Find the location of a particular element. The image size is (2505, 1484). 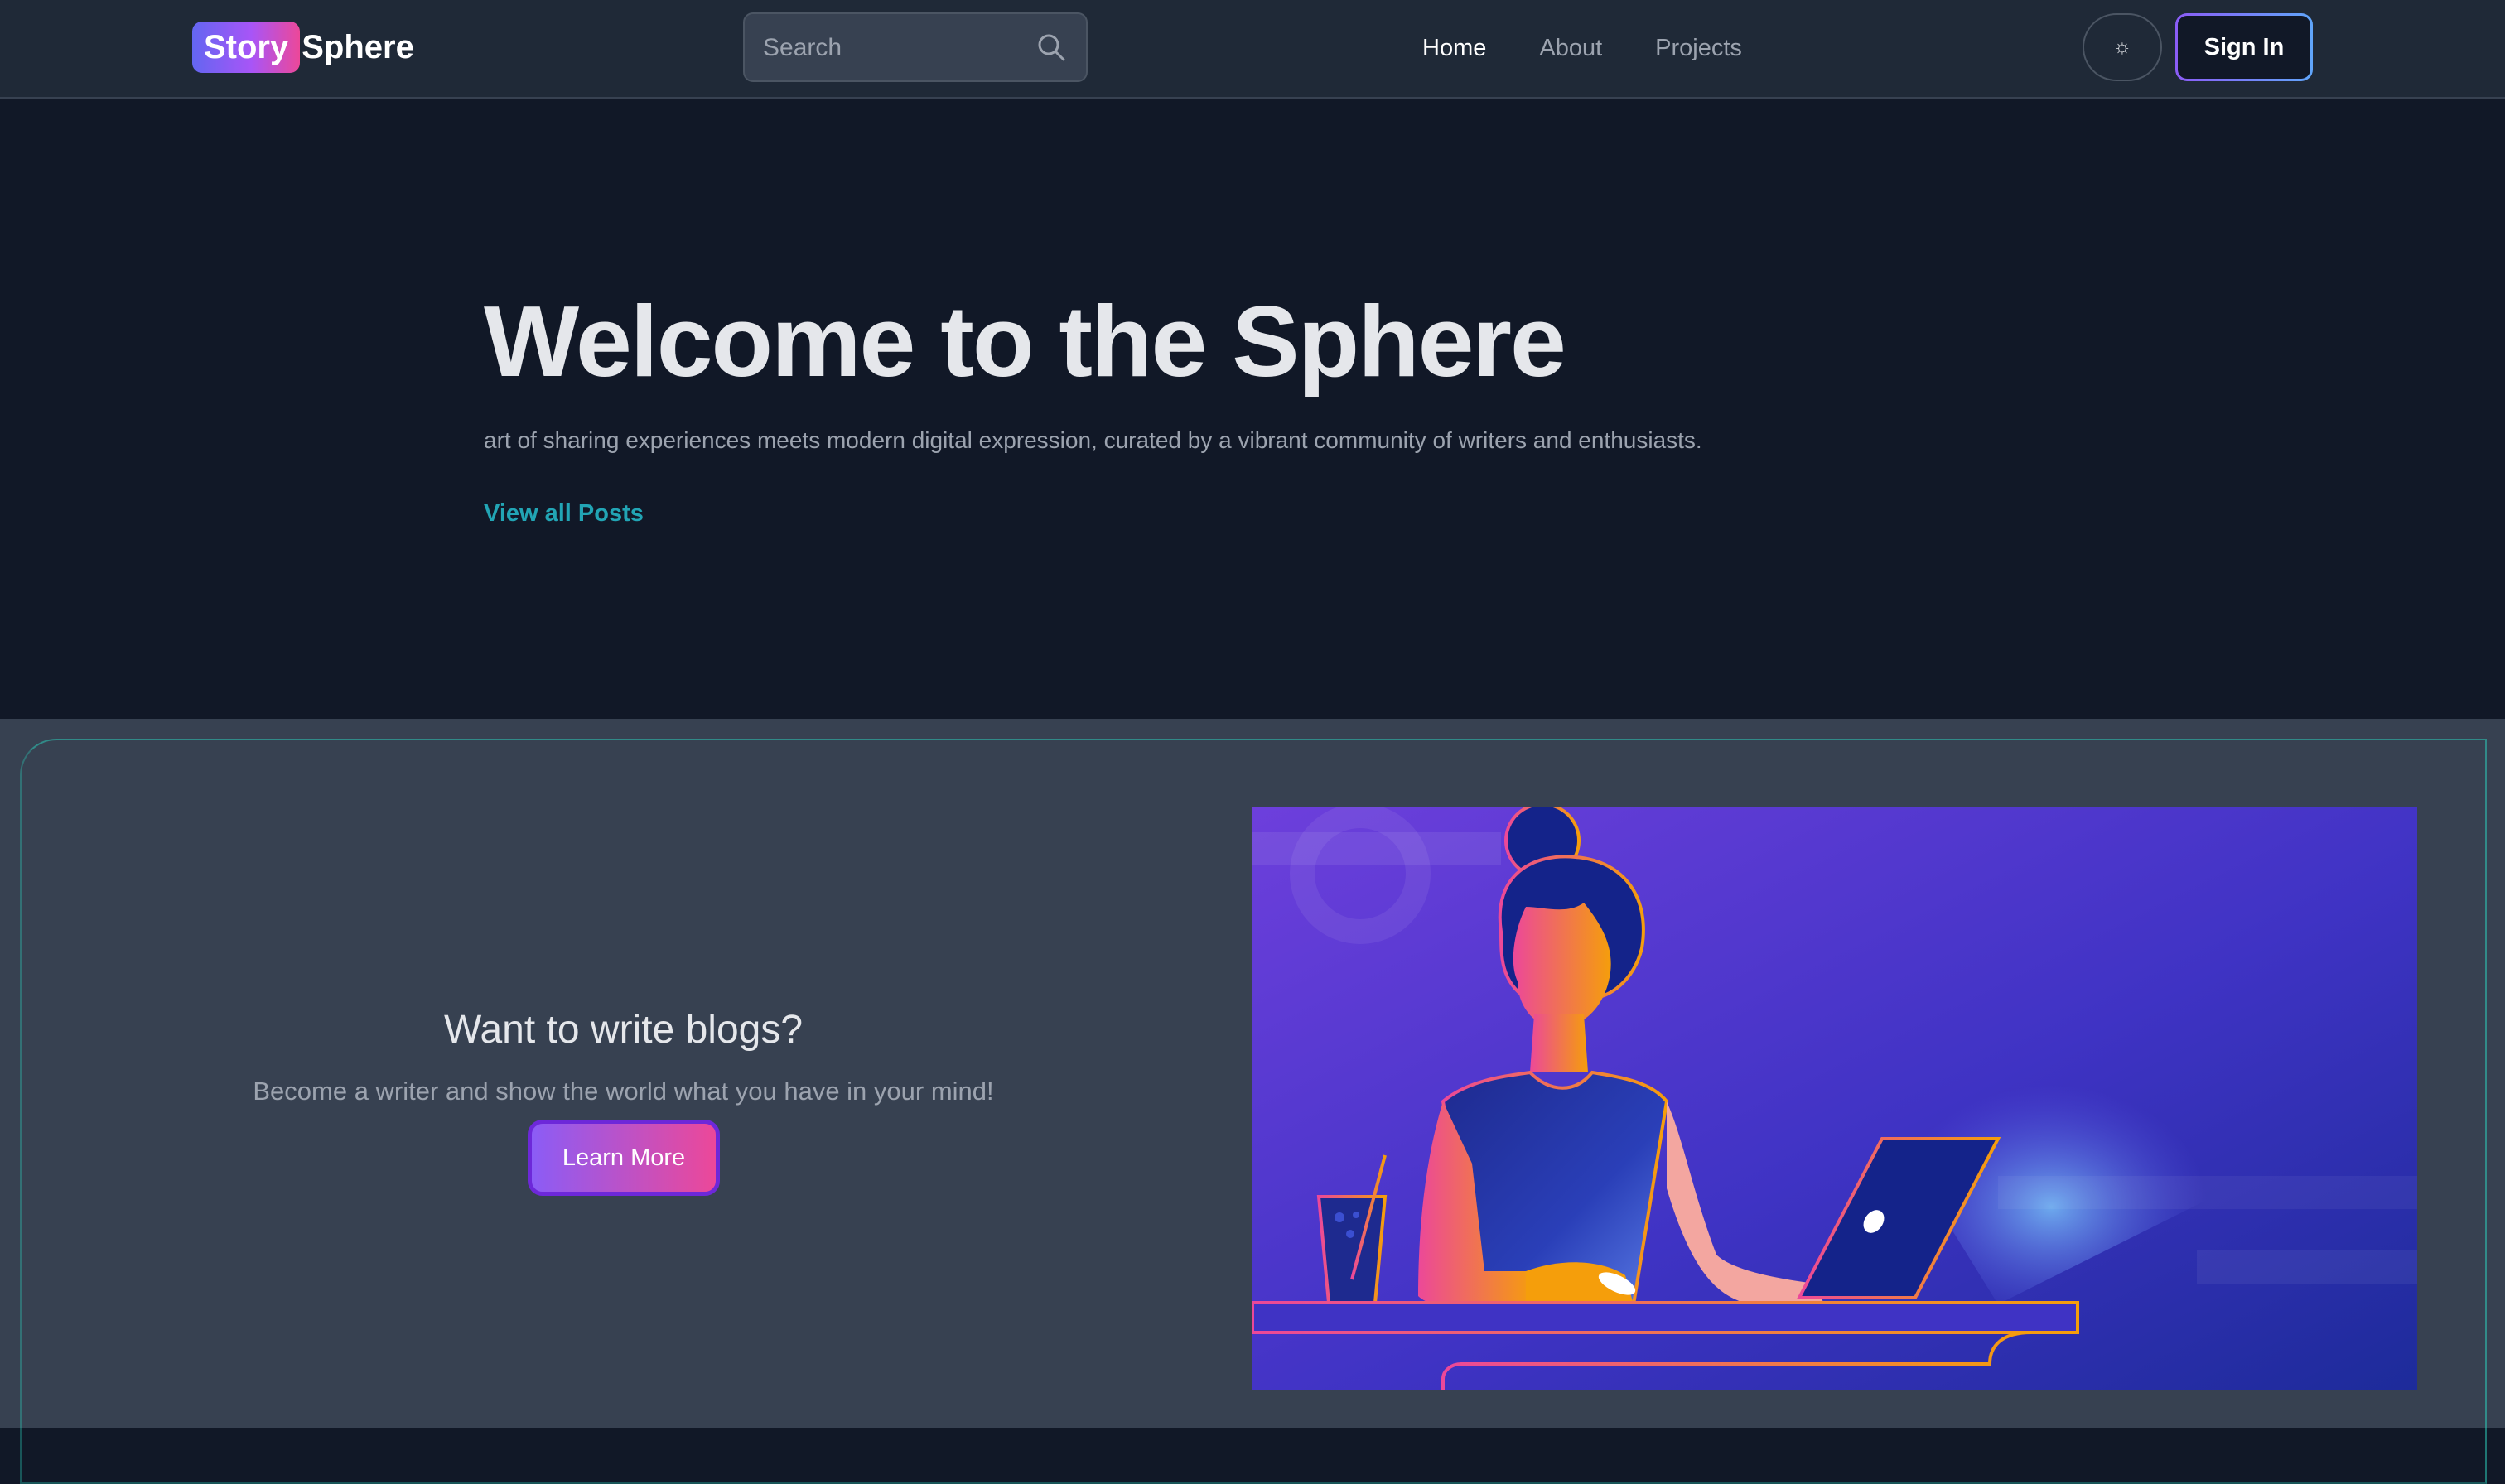

theme-toggle-button: ☼ is located at coordinates (2122, 47).